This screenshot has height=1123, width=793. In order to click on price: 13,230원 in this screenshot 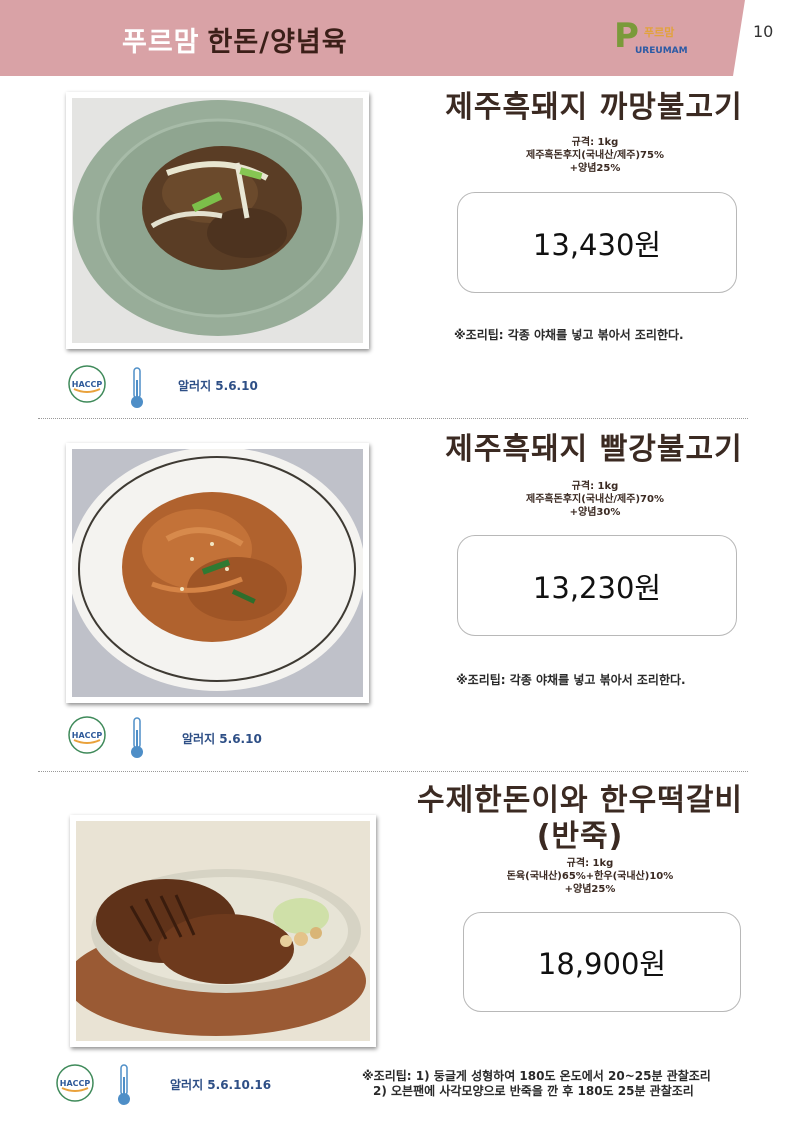, I will do `click(597, 587)`.